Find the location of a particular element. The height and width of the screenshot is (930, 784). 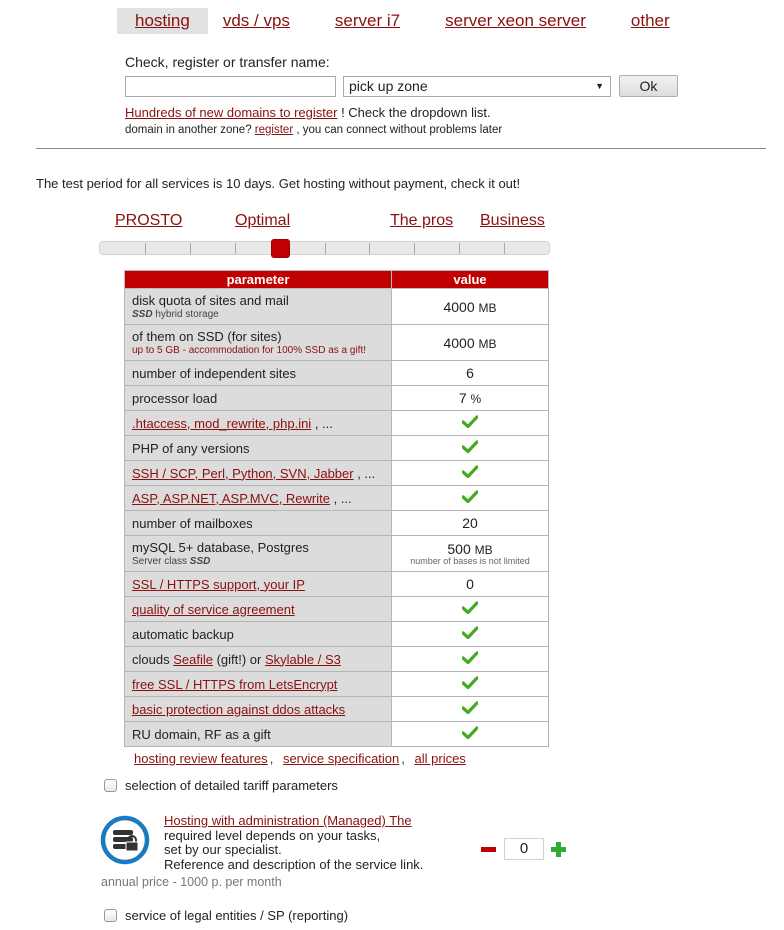

header-value: value is located at coordinates (470, 279).